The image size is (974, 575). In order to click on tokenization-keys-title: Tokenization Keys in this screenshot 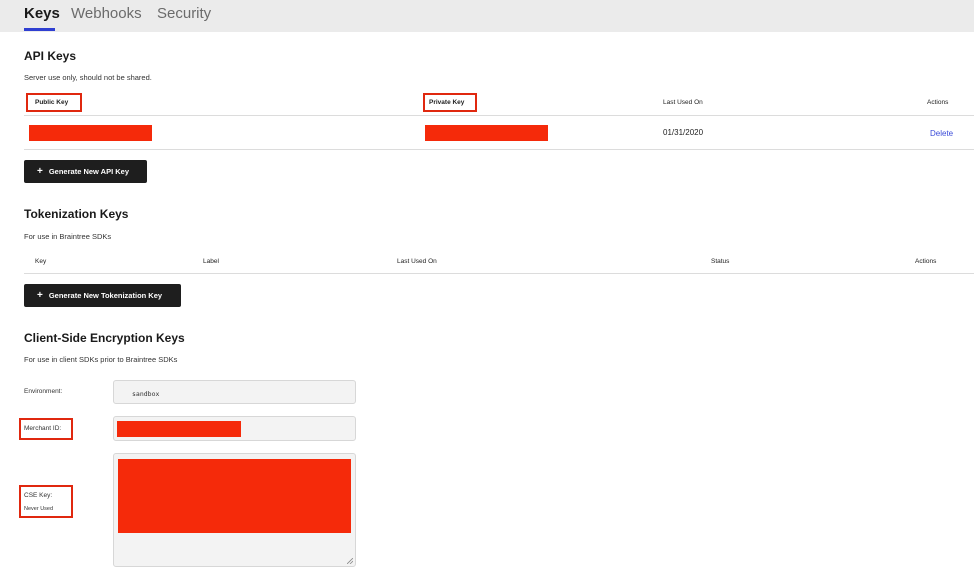, I will do `click(76, 214)`.